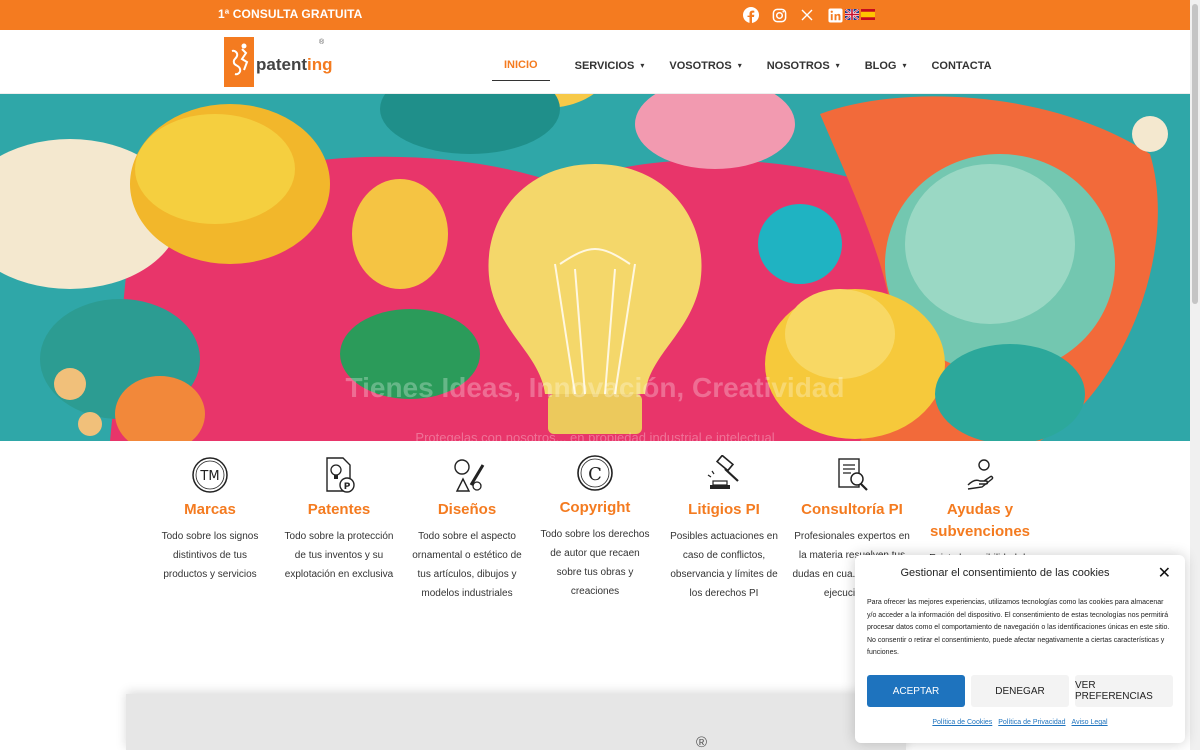  What do you see at coordinates (1090, 722) in the screenshot?
I see `legal-notice-link: Aviso Legal` at bounding box center [1090, 722].